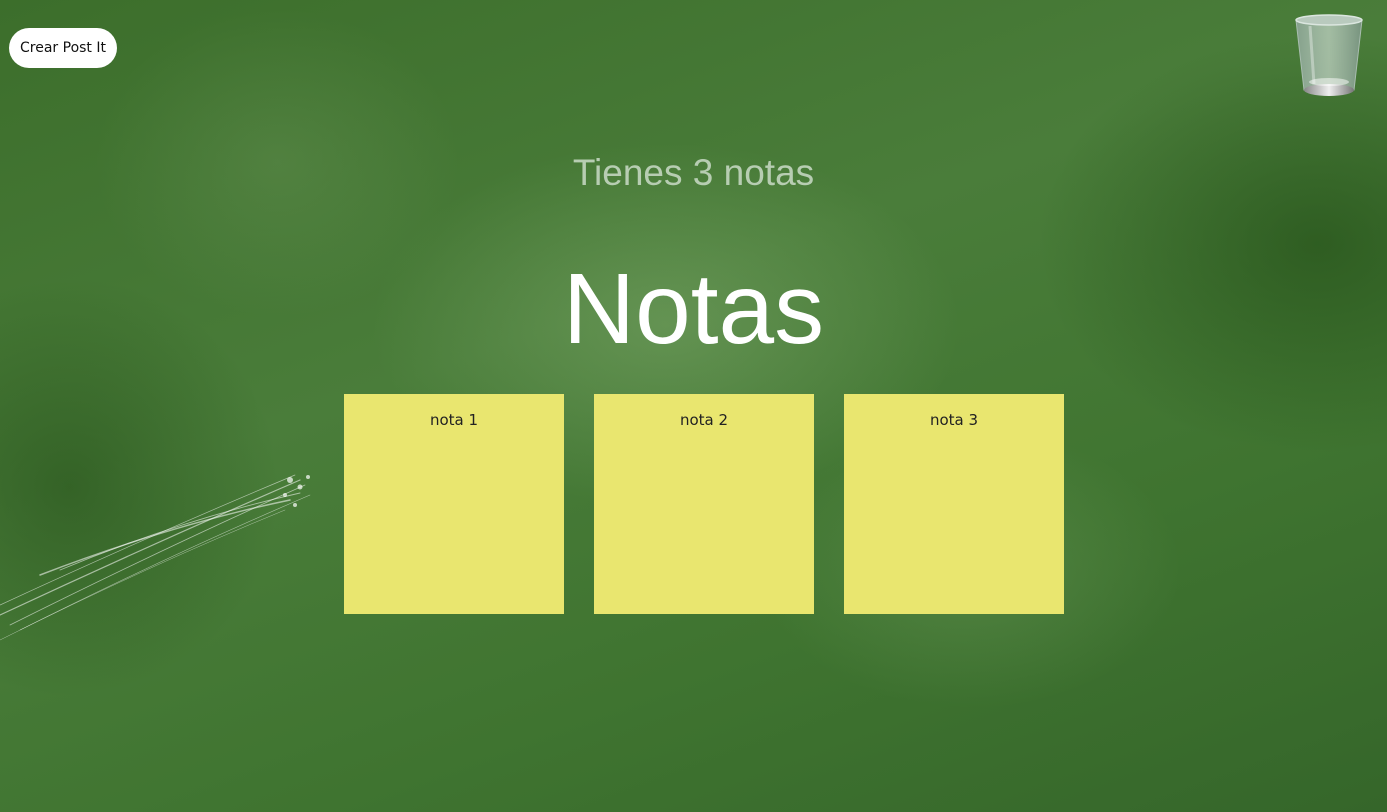 The width and height of the screenshot is (1387, 812). I want to click on trash-bin-icon, so click(1329, 56).